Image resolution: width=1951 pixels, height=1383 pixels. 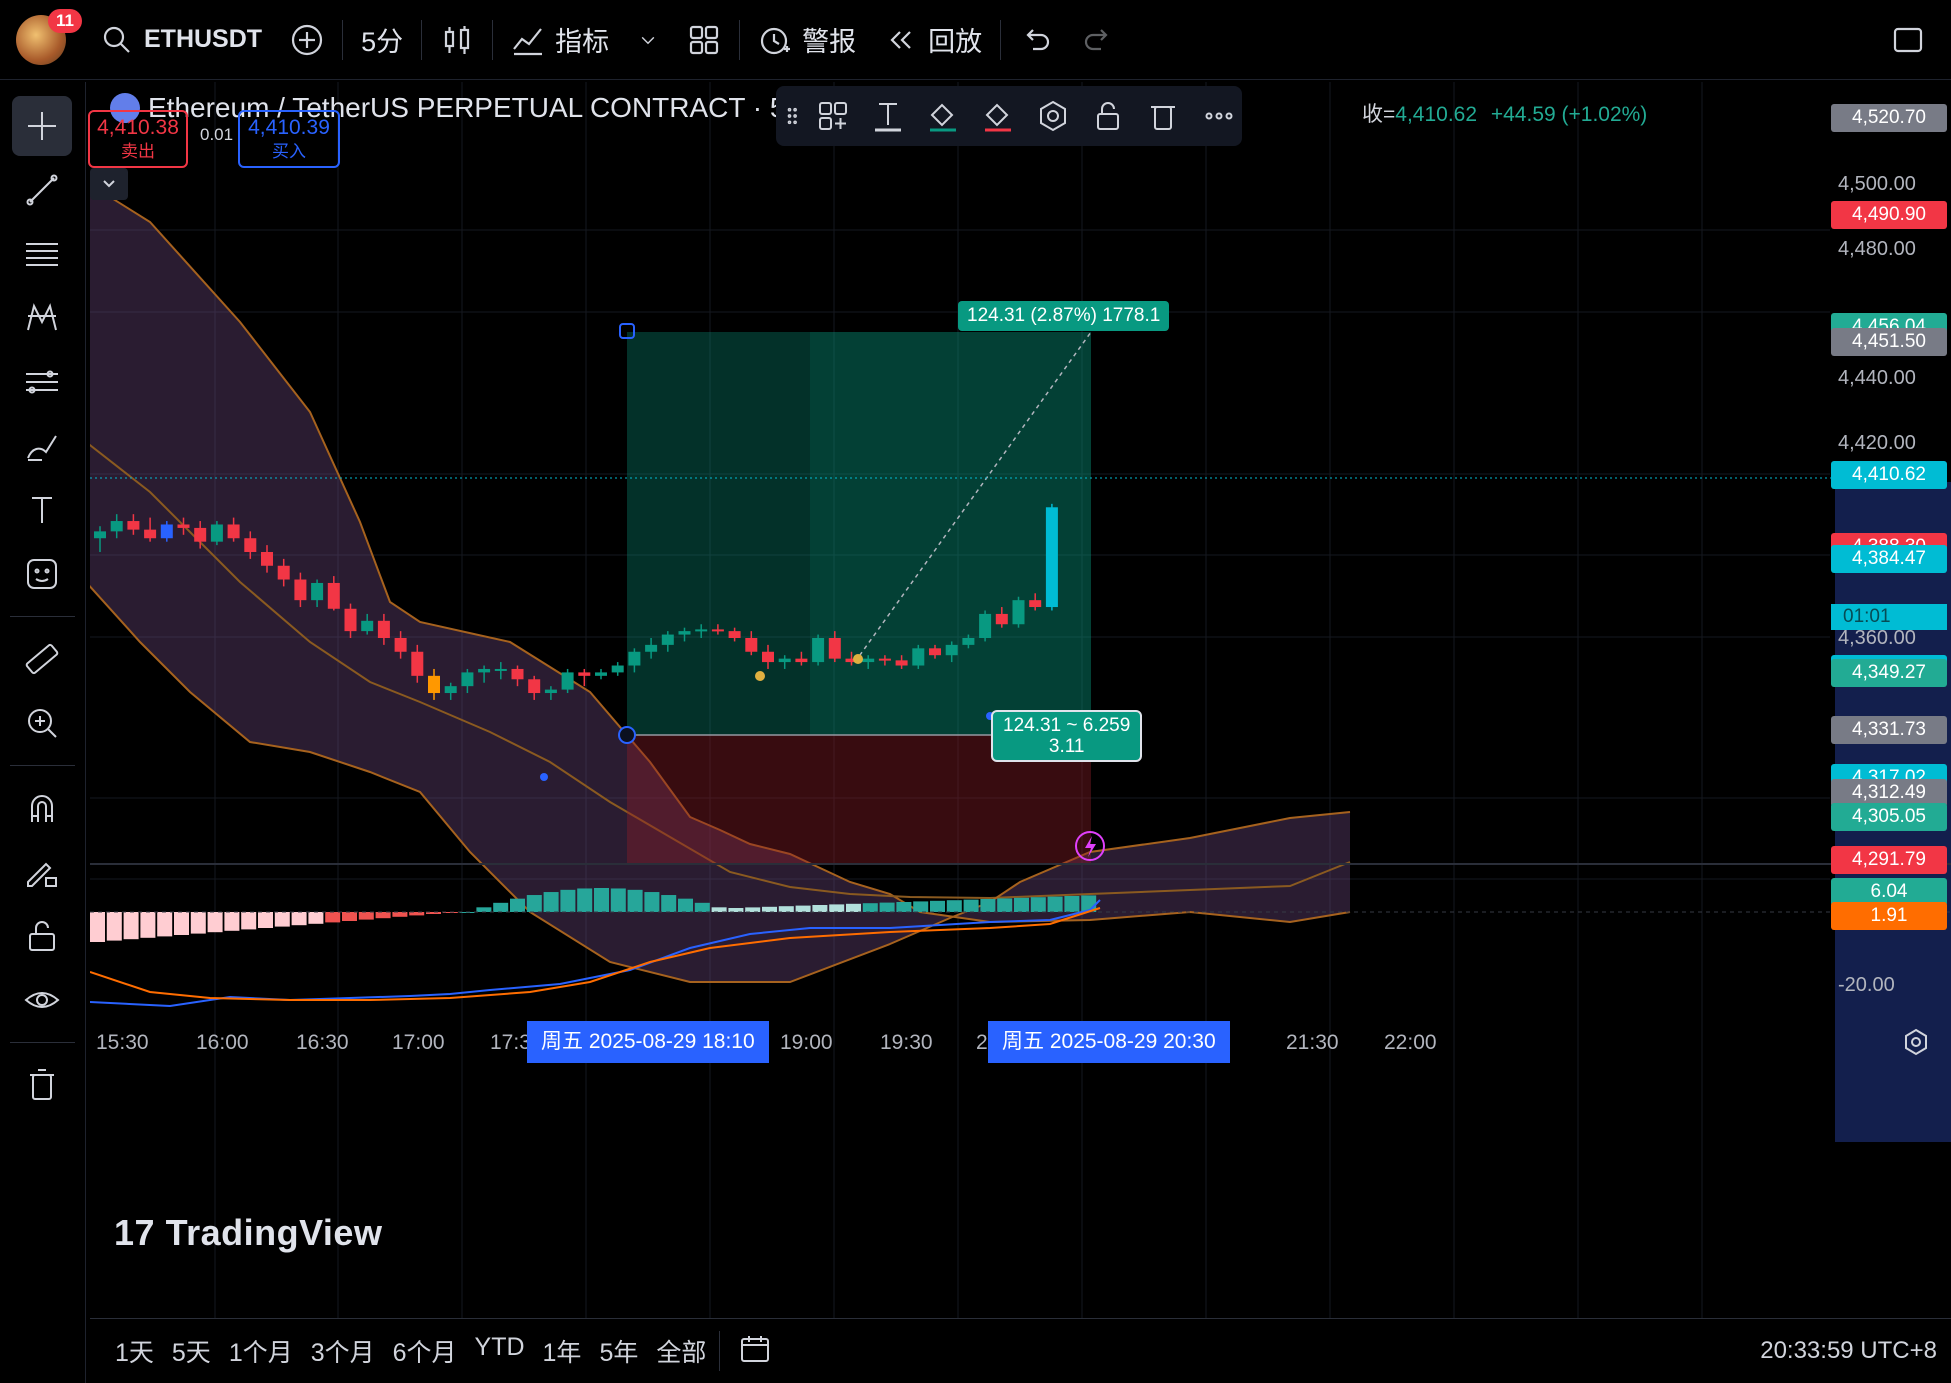 I want to click on range-button: 1个月, so click(x=261, y=1351).